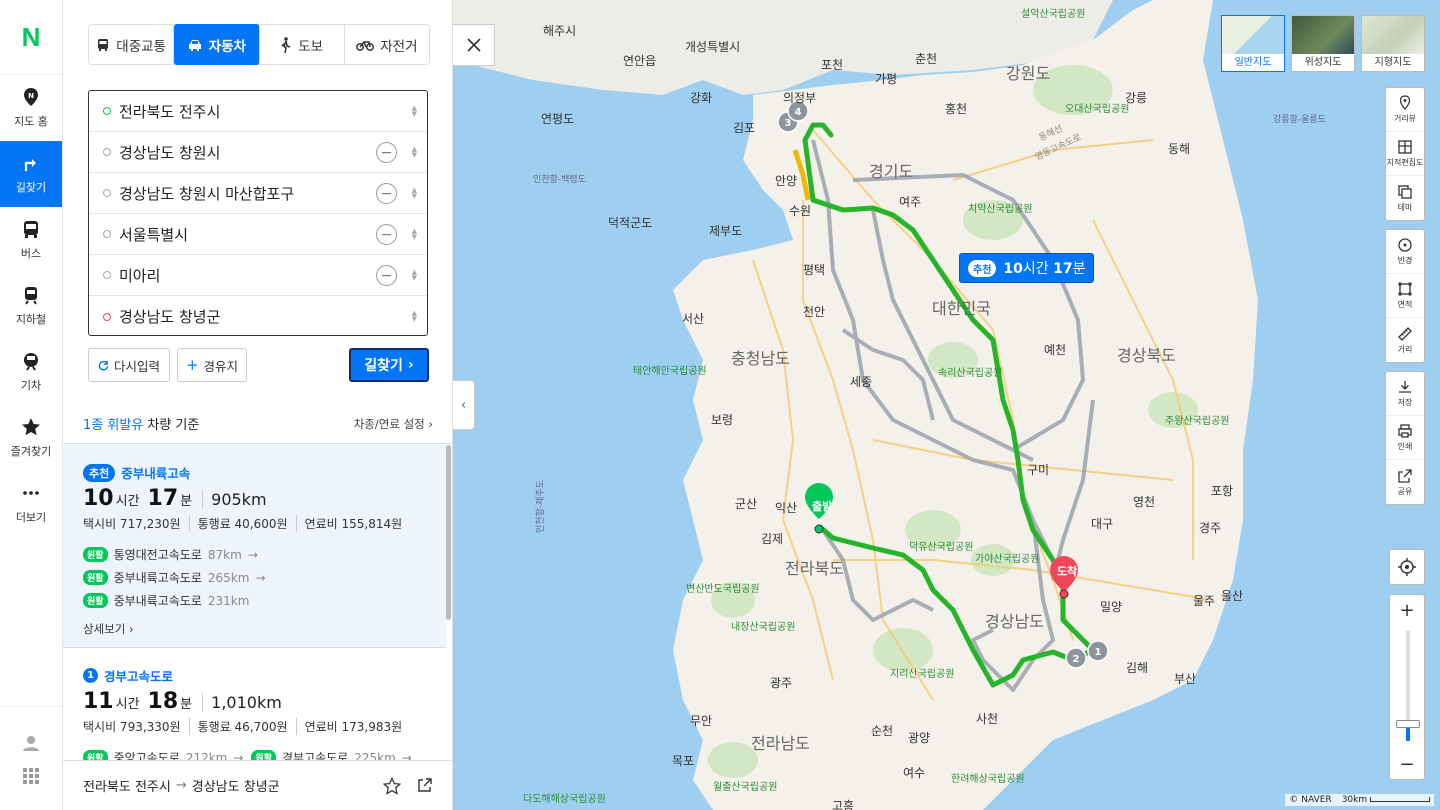 This screenshot has height=810, width=1440. I want to click on panel-scrollbar, so click(448, 532).